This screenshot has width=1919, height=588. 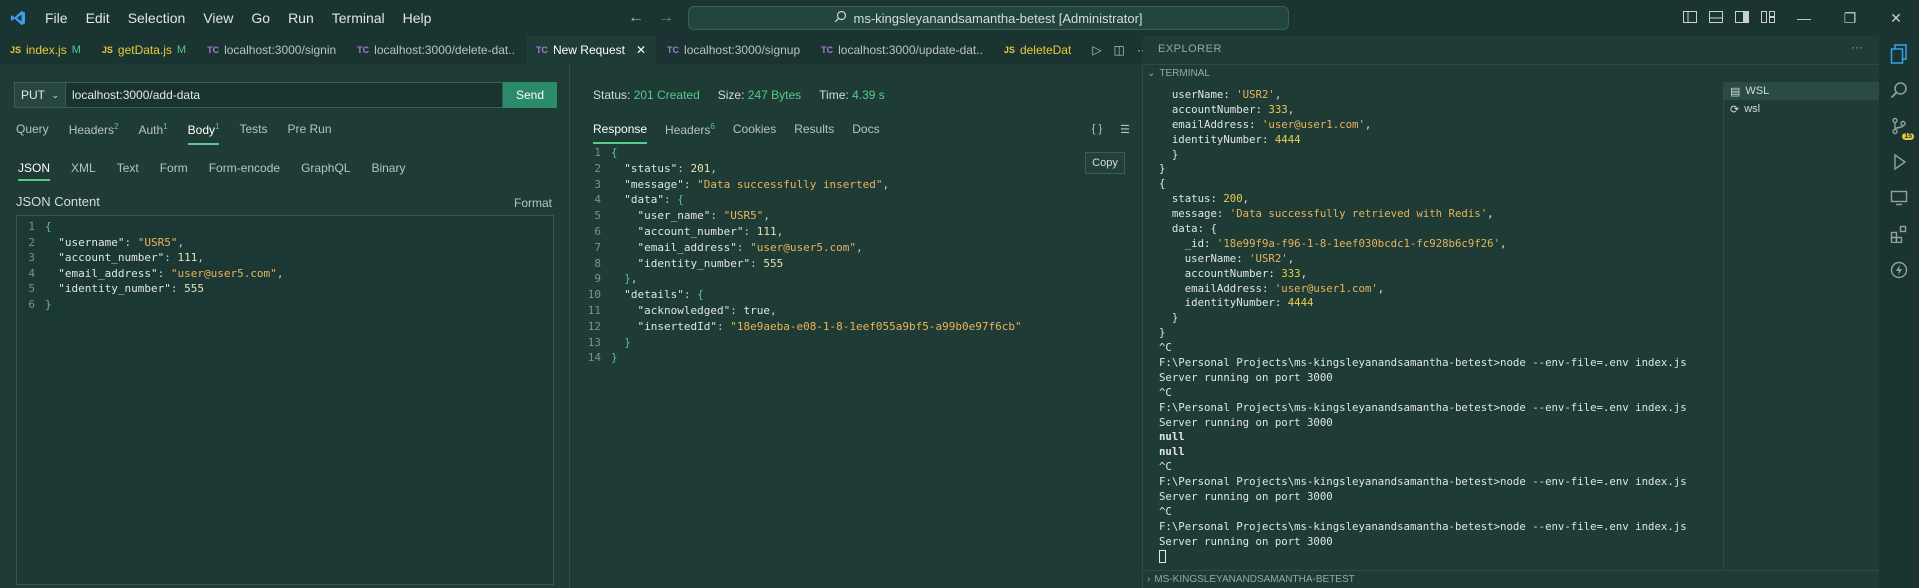 I want to click on tab-auth: Auth1, so click(x=153, y=133).